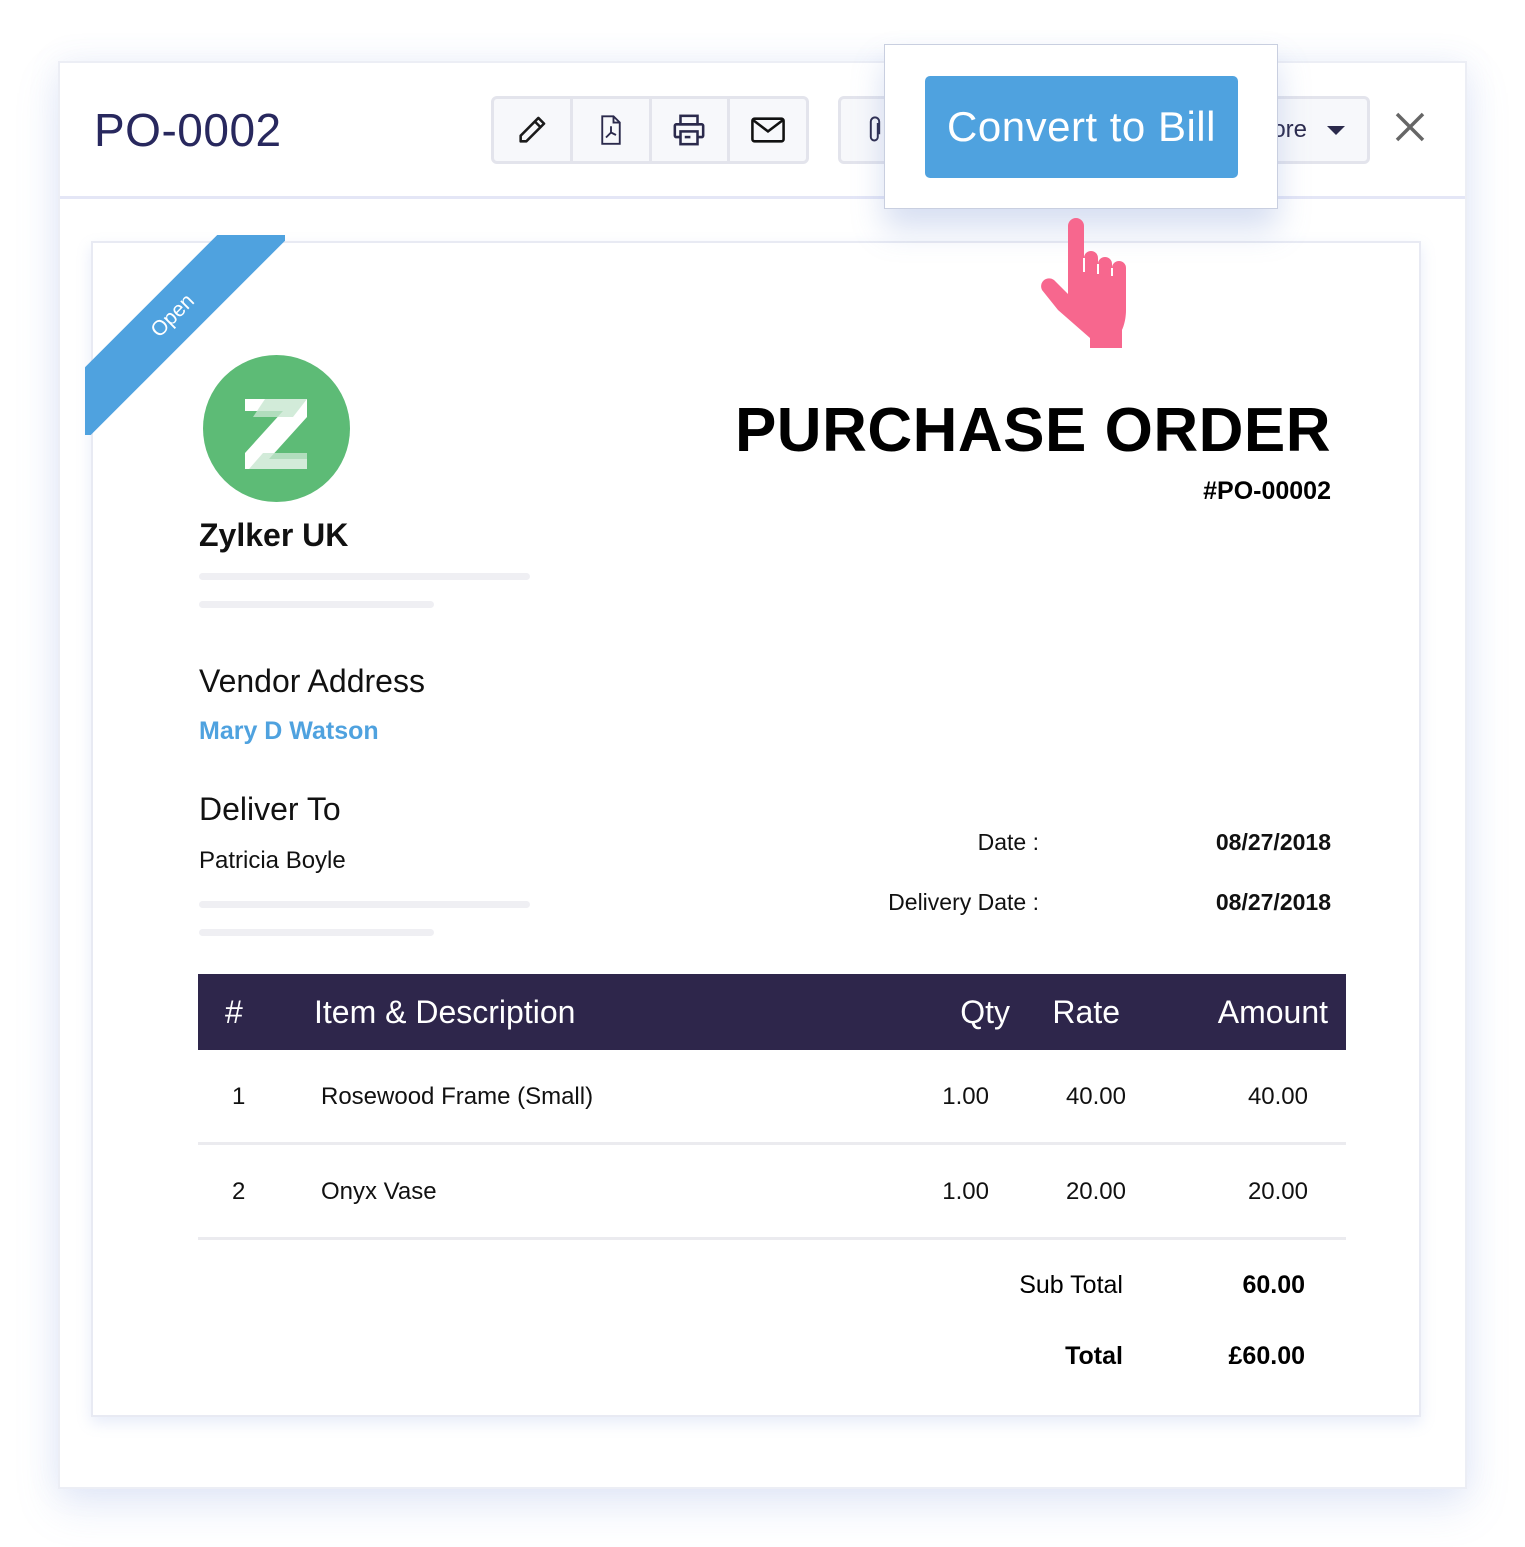 This screenshot has height=1547, width=1525. Describe the element at coordinates (963, 902) in the screenshot. I see `delivery-date-label: Delivery Date :` at that location.